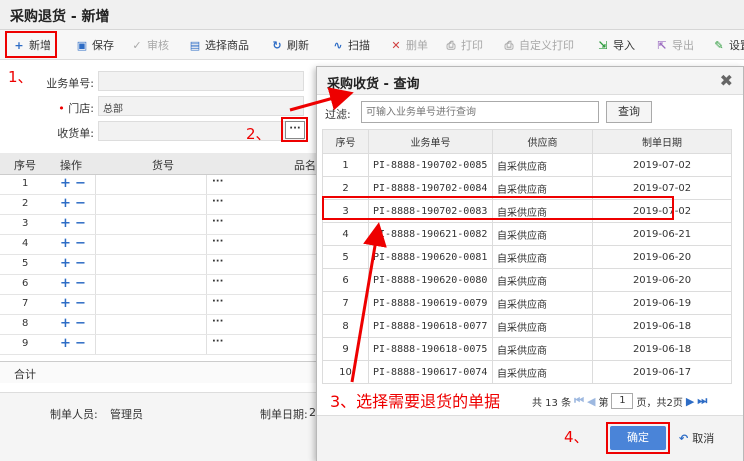 This screenshot has width=744, height=461. What do you see at coordinates (76, 108) in the screenshot?
I see `store-label: • 门店:` at bounding box center [76, 108].